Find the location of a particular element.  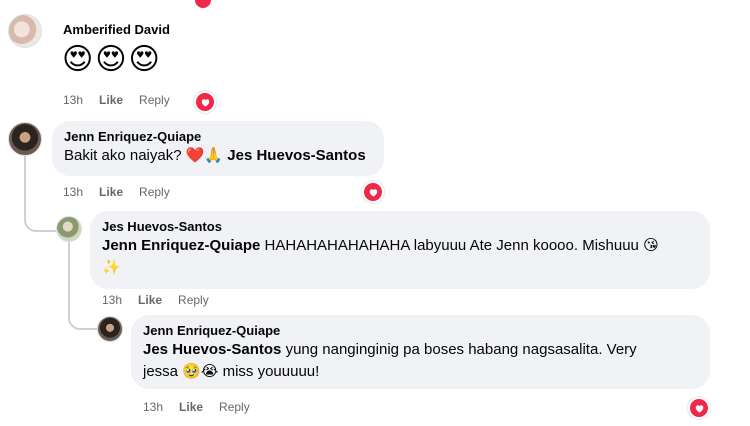

emoji-text: 😘 is located at coordinates (651, 245).